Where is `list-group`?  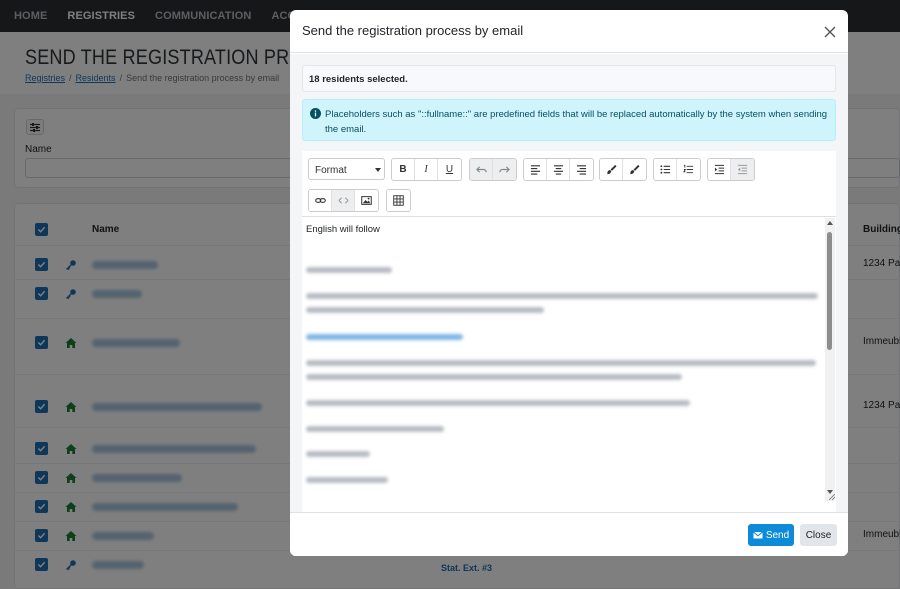 list-group is located at coordinates (677, 169).